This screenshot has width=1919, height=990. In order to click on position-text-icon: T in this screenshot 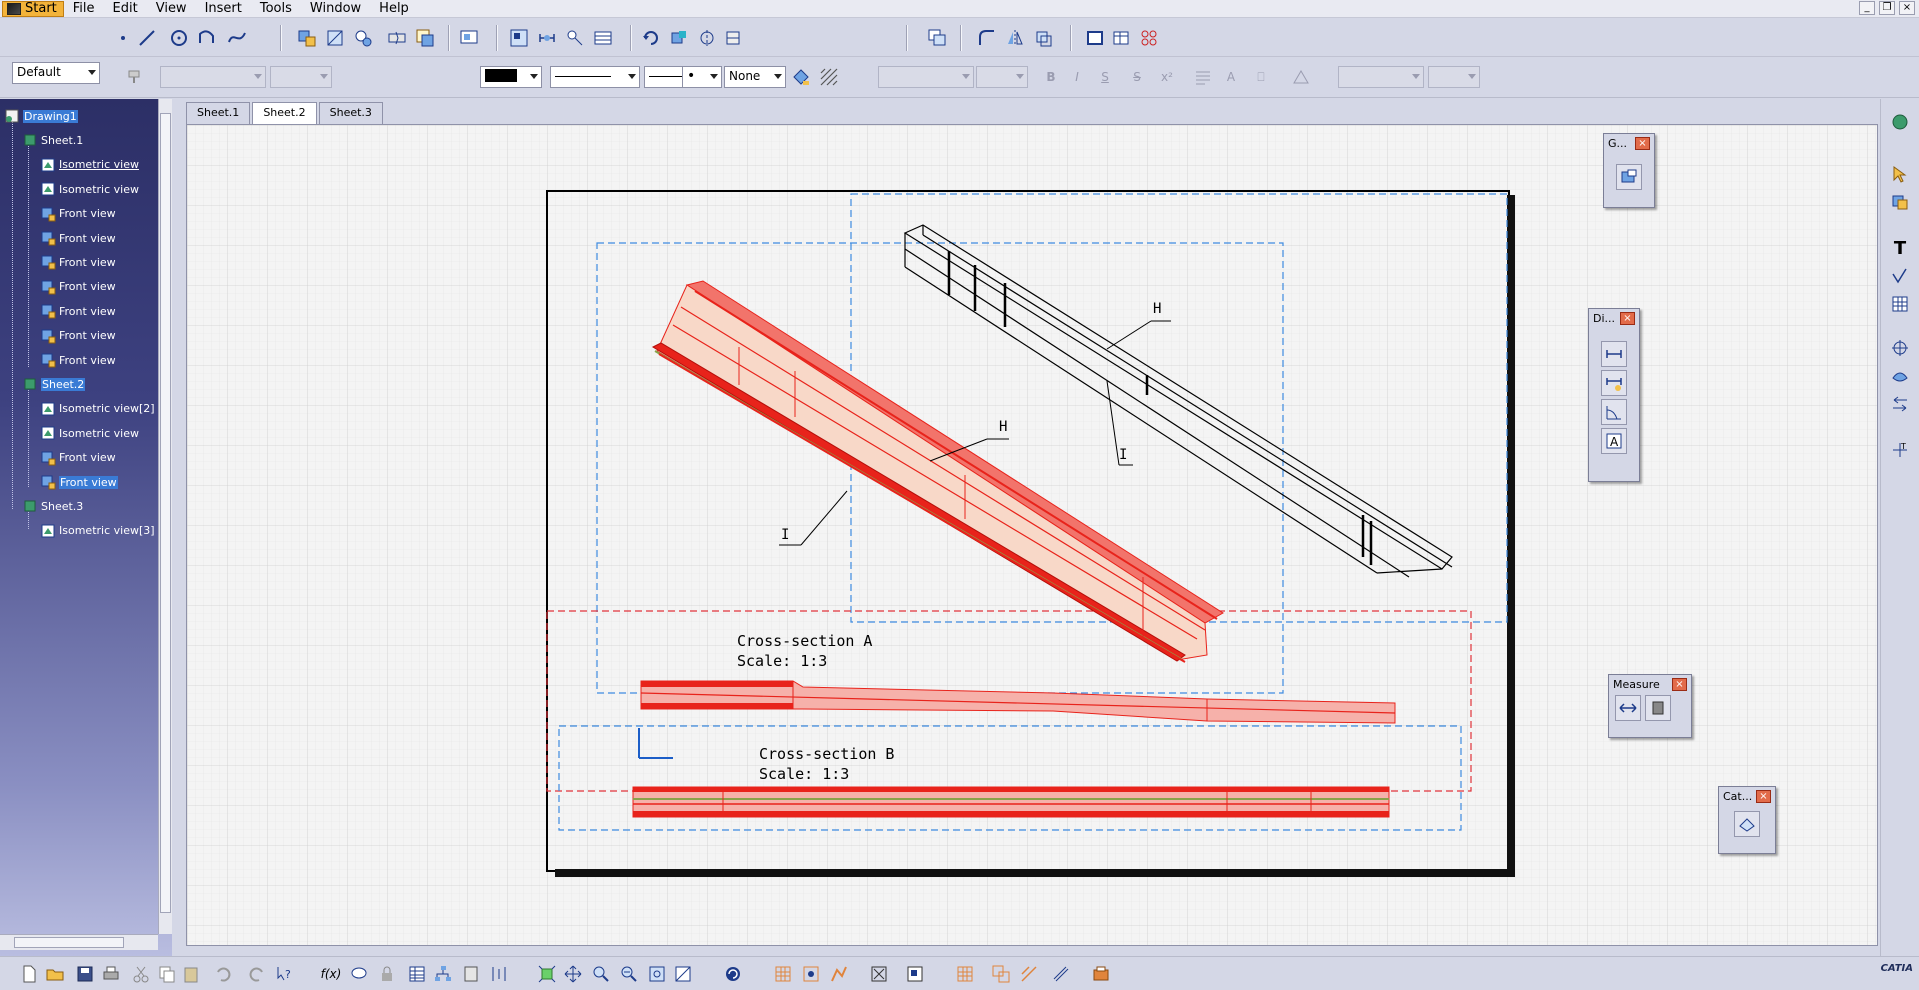, I will do `click(1900, 450)`.